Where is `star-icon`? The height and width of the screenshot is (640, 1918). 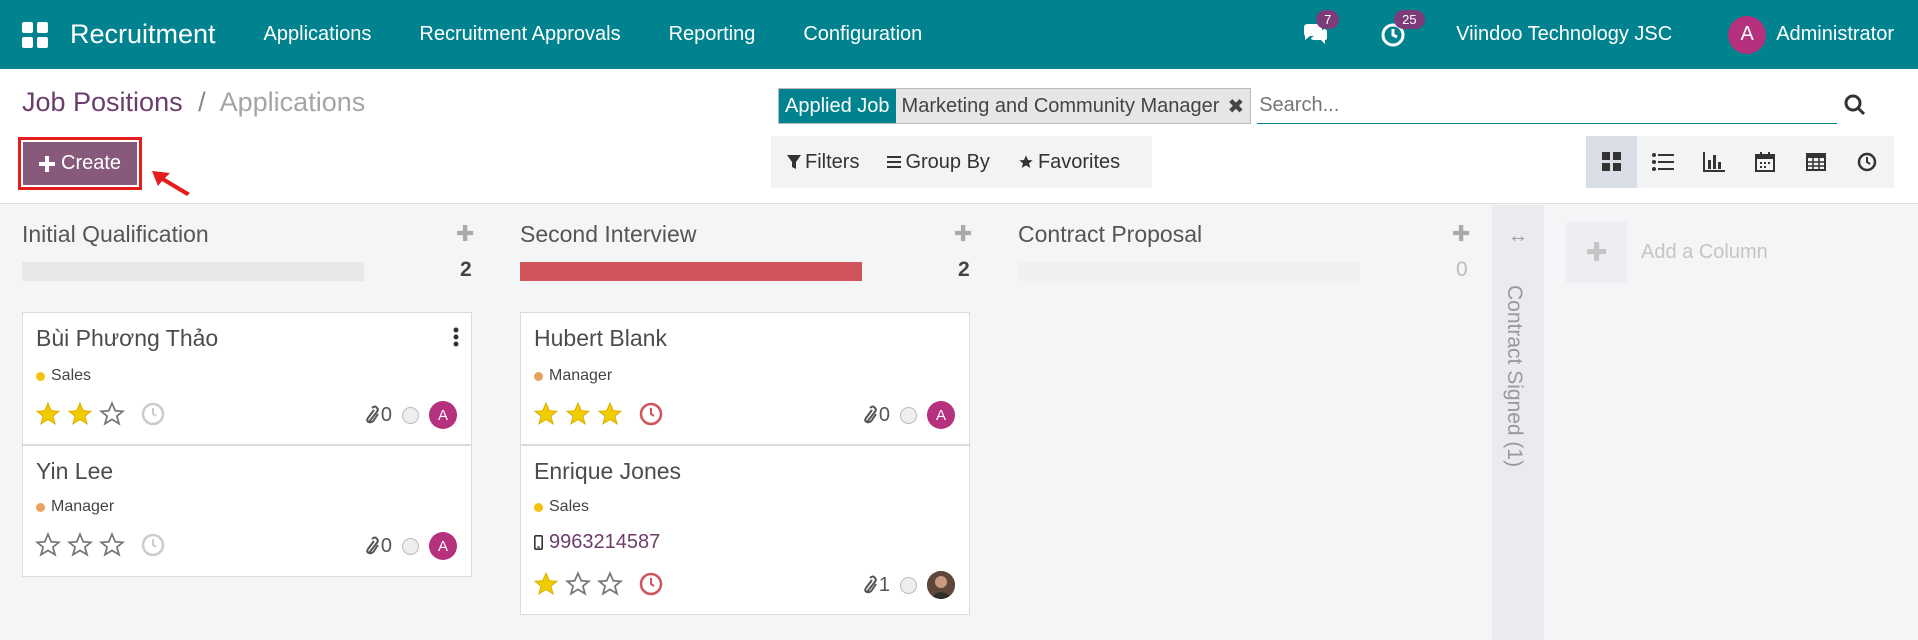 star-icon is located at coordinates (1026, 161).